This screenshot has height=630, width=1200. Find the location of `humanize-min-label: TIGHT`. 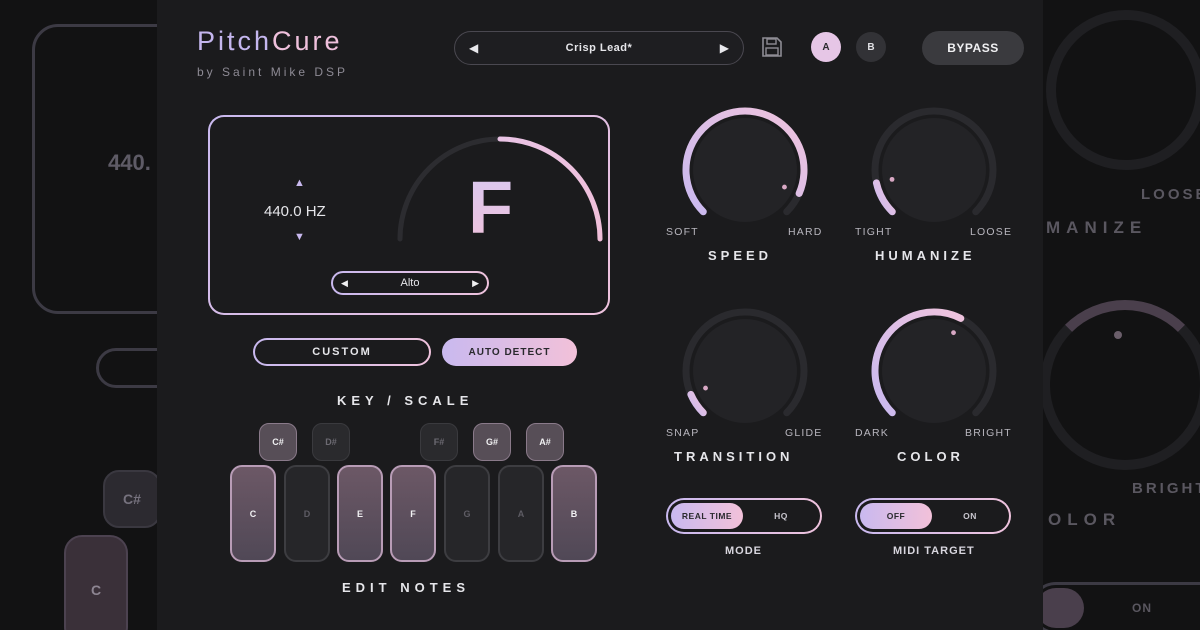

humanize-min-label: TIGHT is located at coordinates (874, 232).